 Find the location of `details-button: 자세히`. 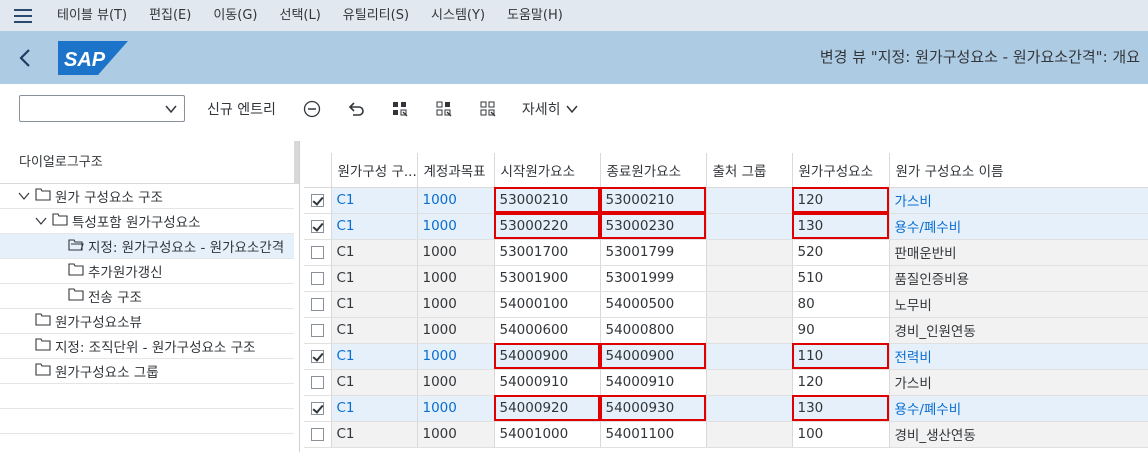

details-button: 자세히 is located at coordinates (550, 109).